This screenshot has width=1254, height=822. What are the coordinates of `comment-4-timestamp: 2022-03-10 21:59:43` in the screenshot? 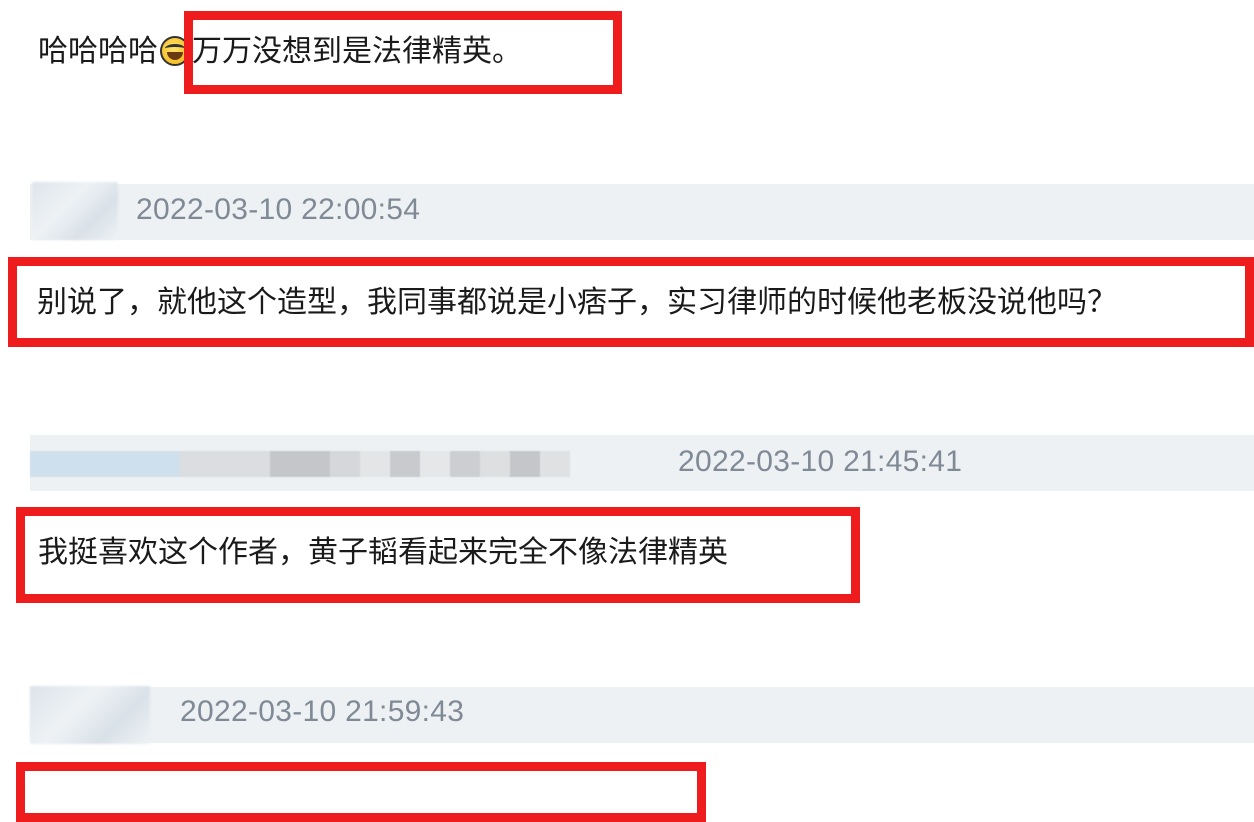 It's located at (322, 711).